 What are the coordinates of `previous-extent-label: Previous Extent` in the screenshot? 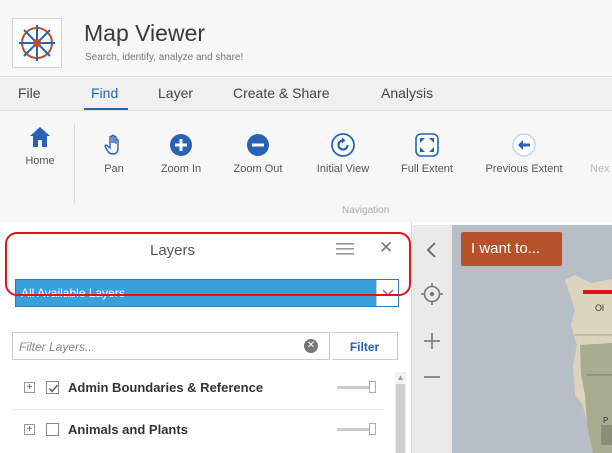 It's located at (524, 169).